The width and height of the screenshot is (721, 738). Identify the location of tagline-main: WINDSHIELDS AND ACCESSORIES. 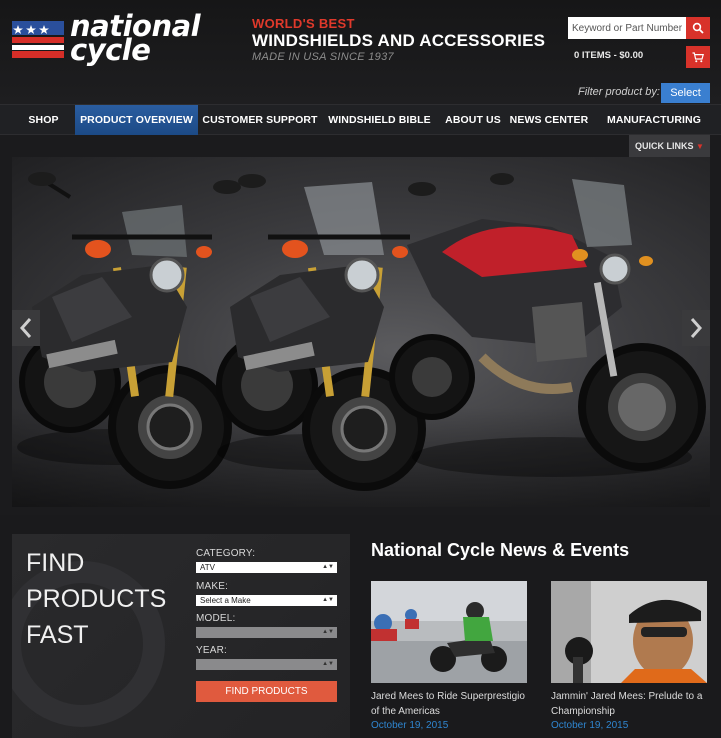
(399, 40).